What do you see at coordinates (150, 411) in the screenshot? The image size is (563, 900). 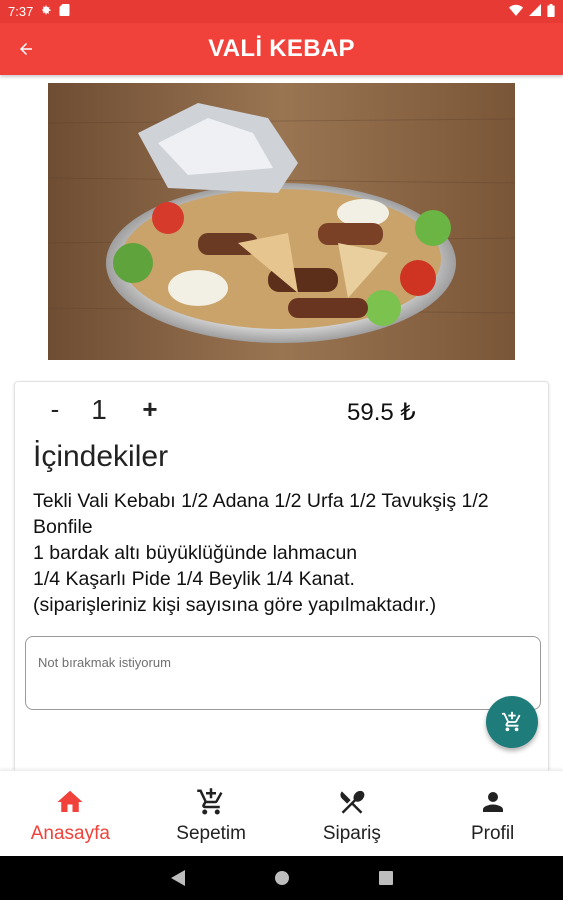 I see `increase-quantity-button: +` at bounding box center [150, 411].